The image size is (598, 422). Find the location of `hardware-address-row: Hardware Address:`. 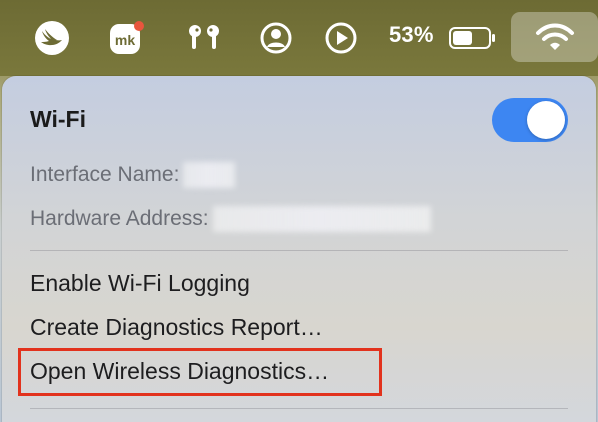

hardware-address-row: Hardware Address: is located at coordinates (230, 219).